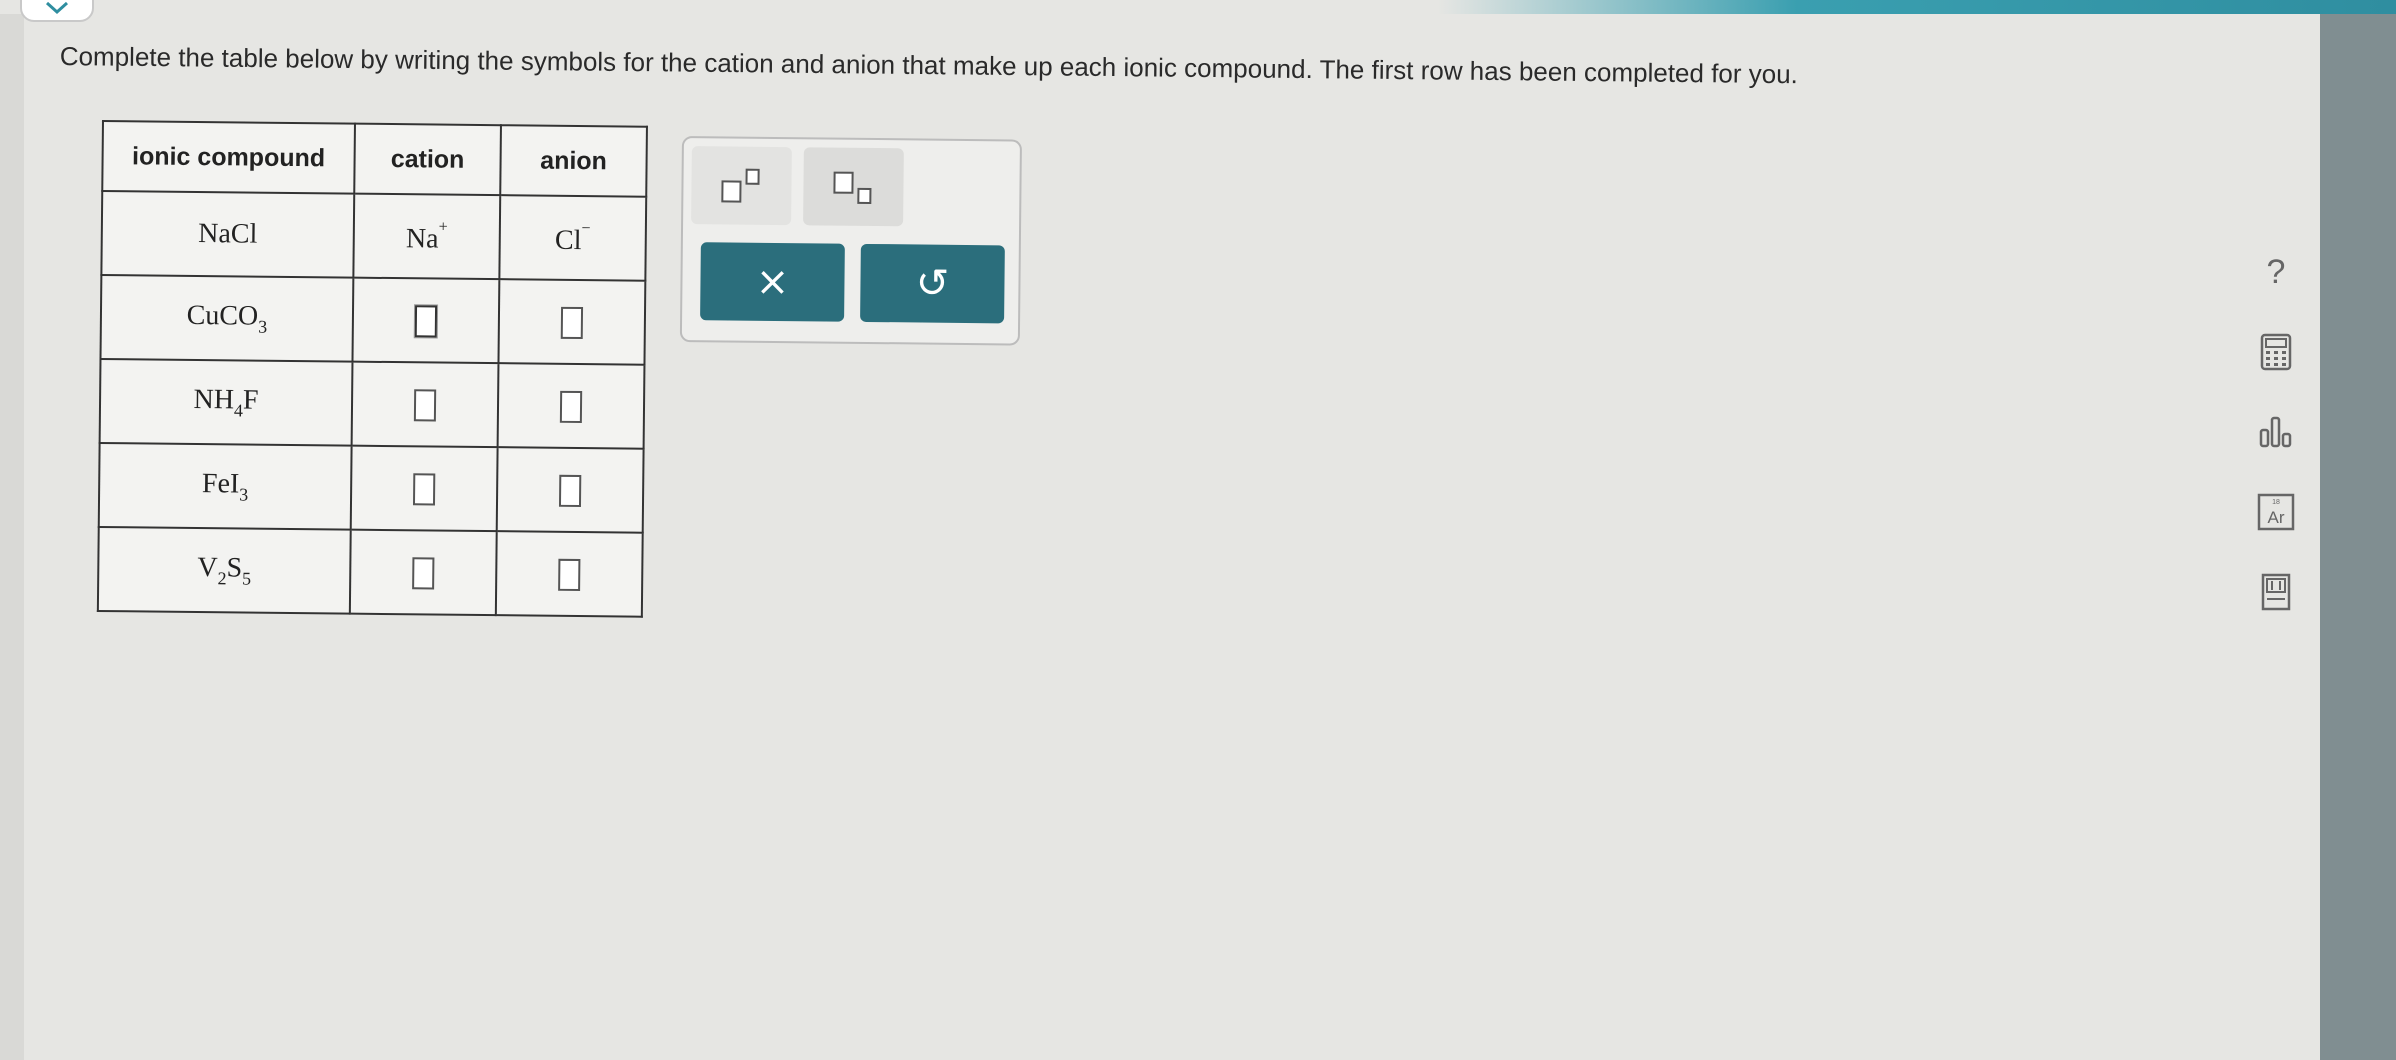 The height and width of the screenshot is (1060, 2396). What do you see at coordinates (12, 530) in the screenshot?
I see `page-edge-left` at bounding box center [12, 530].